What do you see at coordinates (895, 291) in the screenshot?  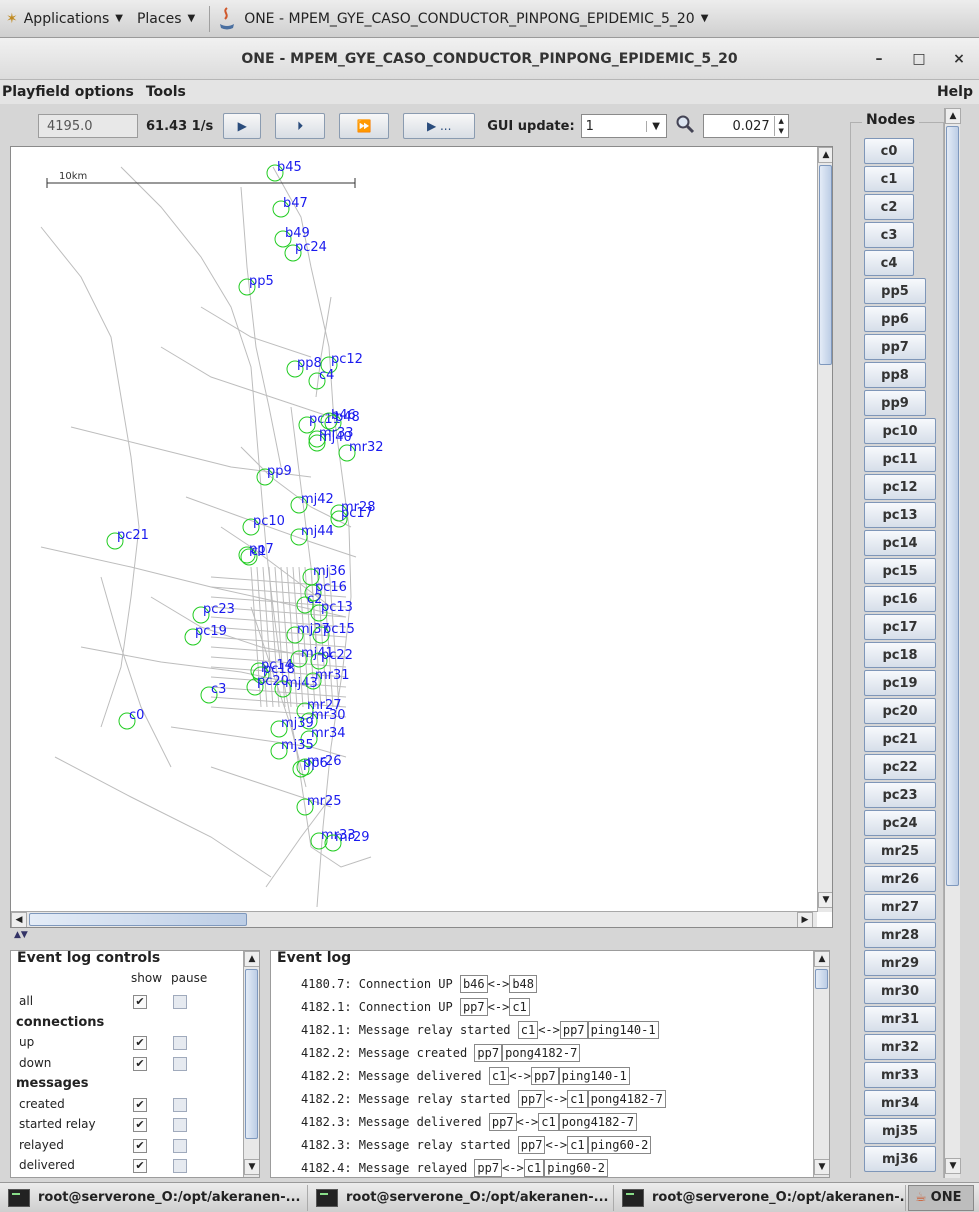 I see `node-button-pp5: pp5` at bounding box center [895, 291].